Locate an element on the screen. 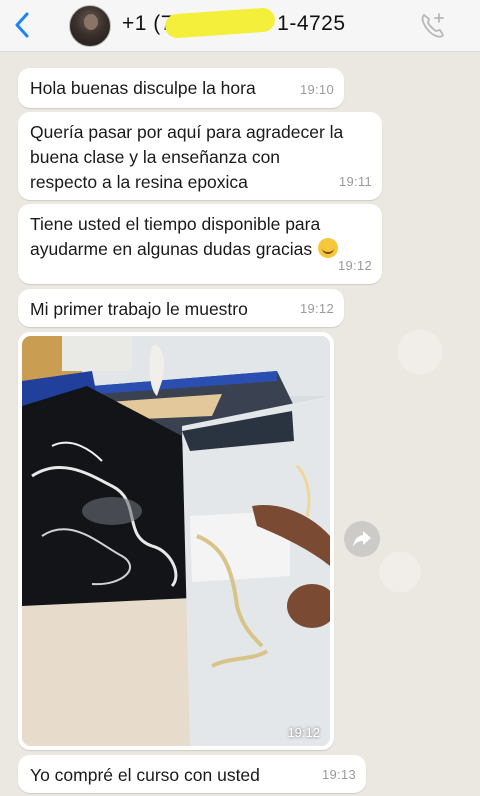 The image size is (480, 796). chevron-left-icon is located at coordinates (22, 25).